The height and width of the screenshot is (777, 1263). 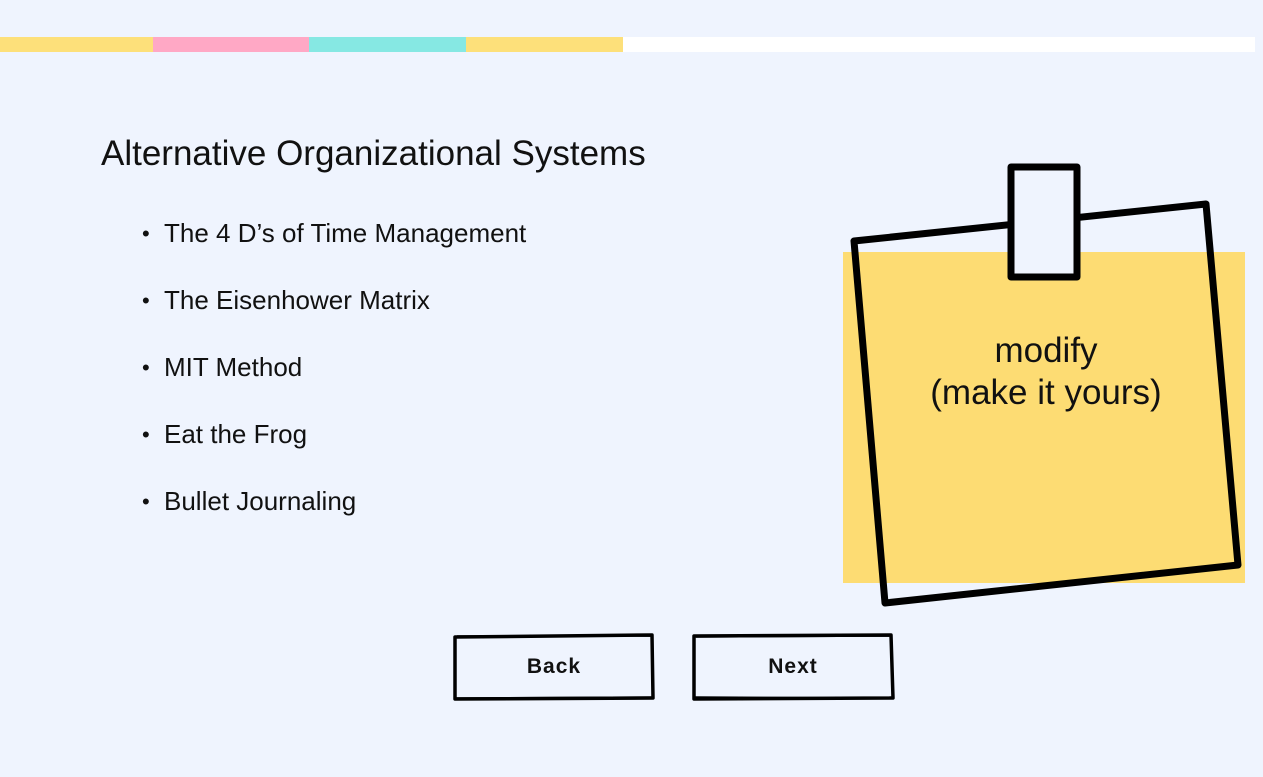 I want to click on list-item: • Bullet Journaling, so click(x=334, y=501).